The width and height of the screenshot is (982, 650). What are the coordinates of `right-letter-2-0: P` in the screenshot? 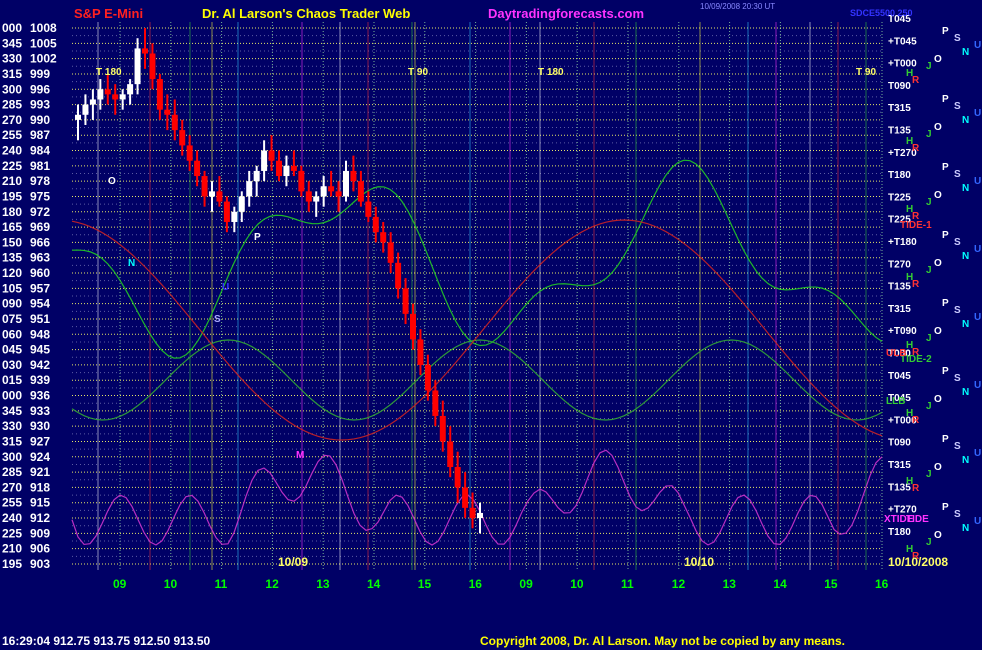 It's located at (945, 167).